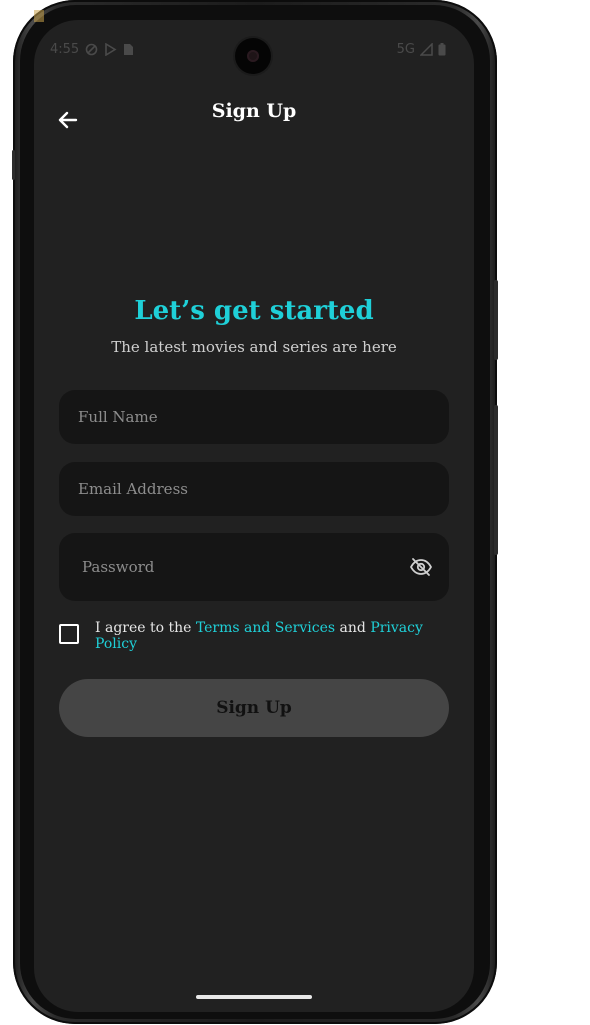 Image resolution: width=590 pixels, height=1025 pixels. Describe the element at coordinates (238, 567) in the screenshot. I see `password-input` at that location.